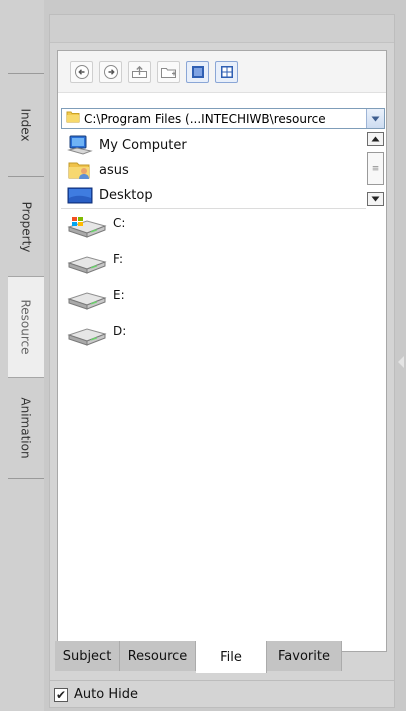  I want to click on desktop-icon, so click(80, 195).